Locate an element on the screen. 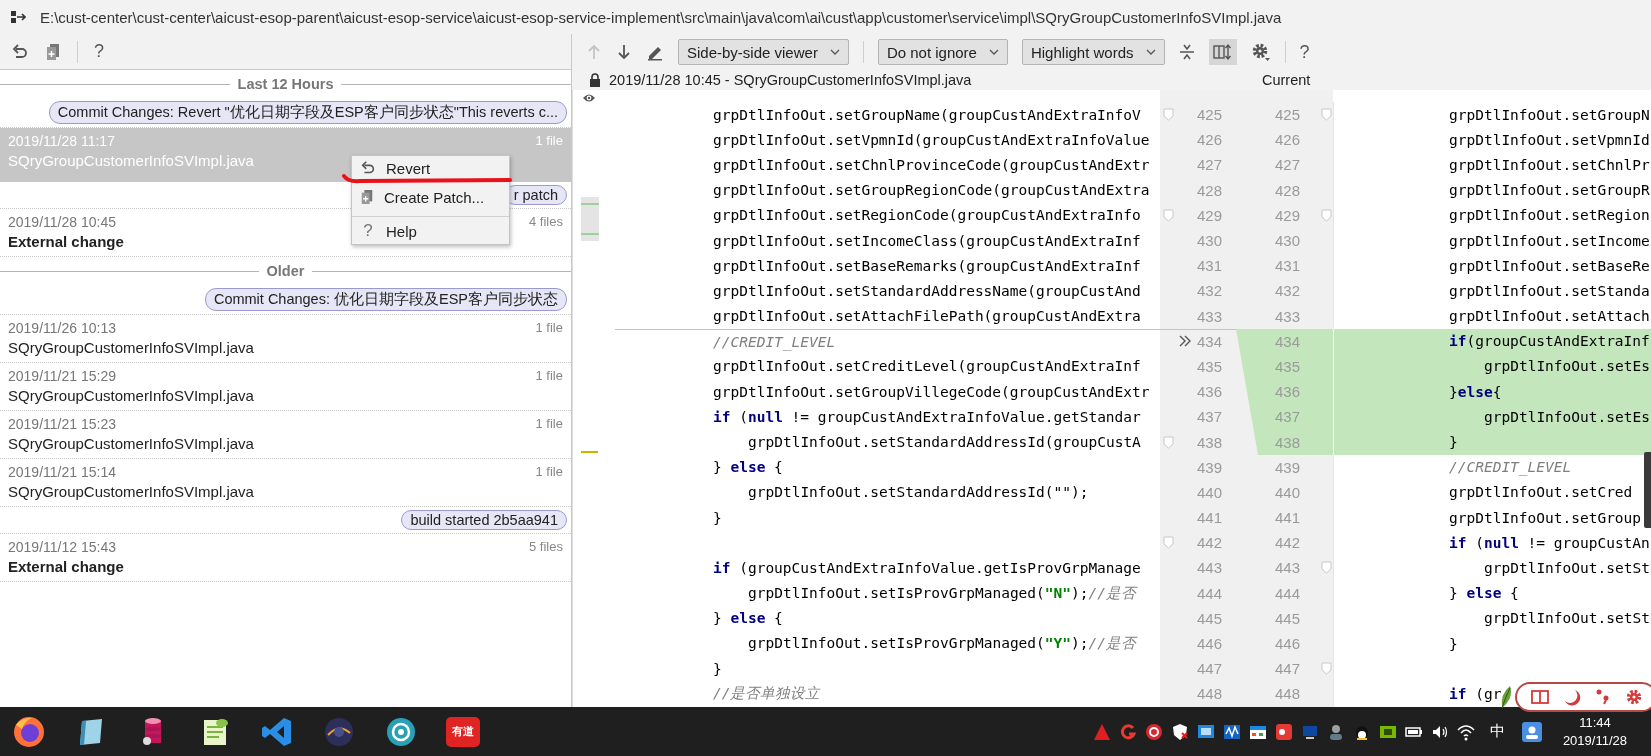  input-method-indicator: 中 is located at coordinates (1497, 731).